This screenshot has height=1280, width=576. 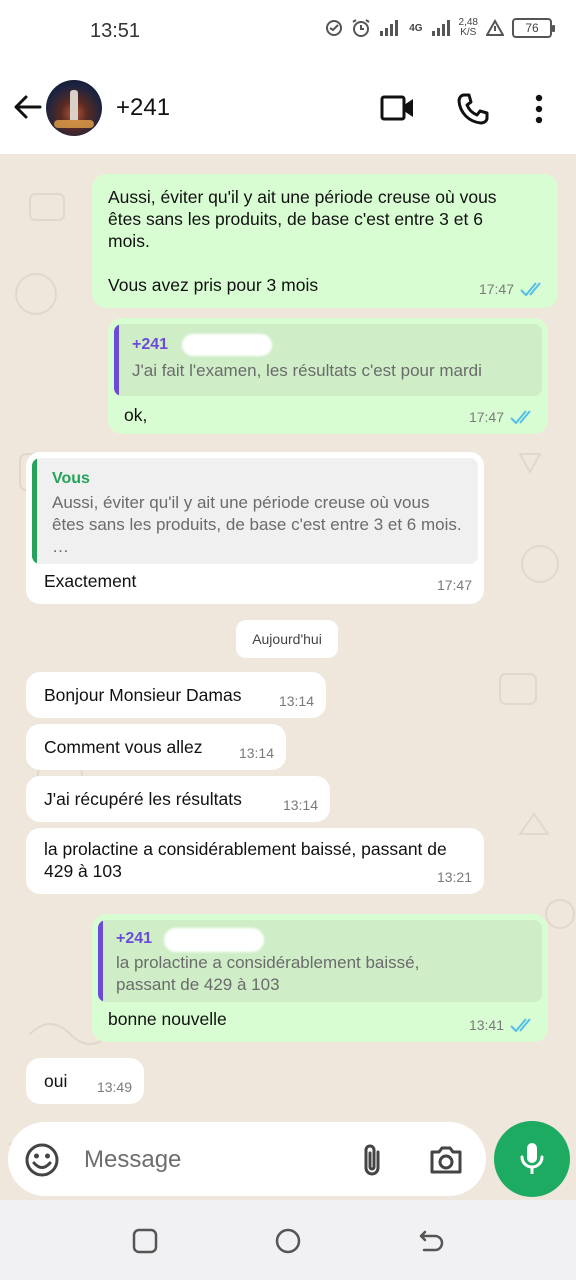 I want to click on system-nav-bar, so click(x=288, y=1240).